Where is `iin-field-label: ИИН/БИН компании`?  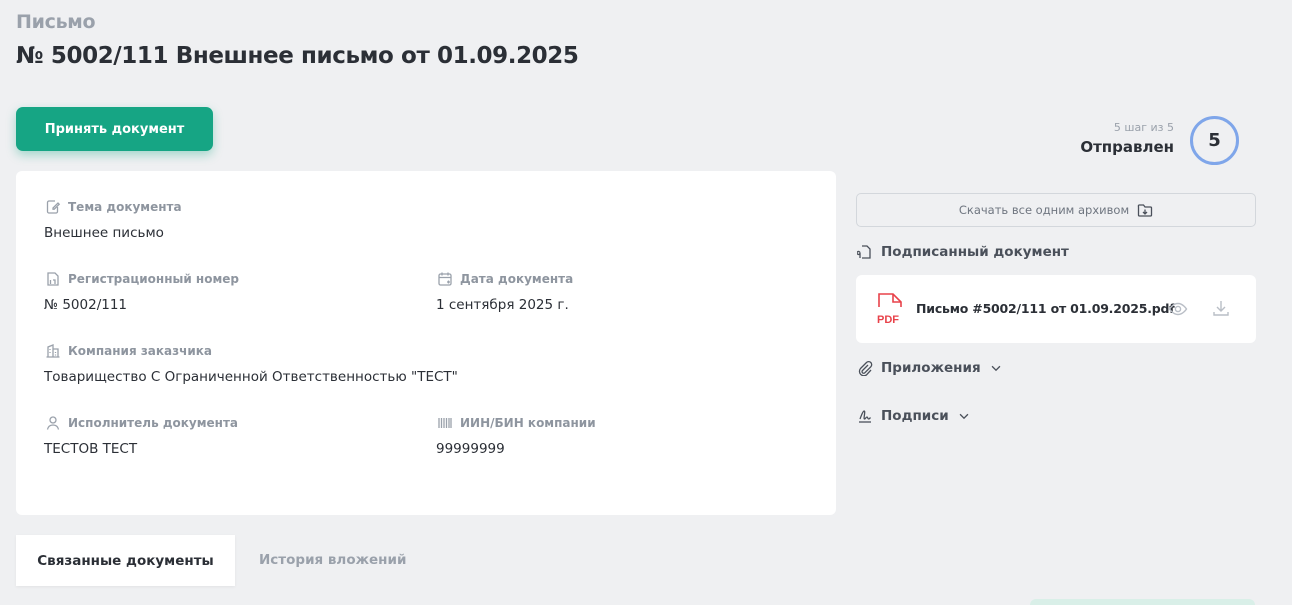 iin-field-label: ИИН/БИН компании is located at coordinates (516, 423).